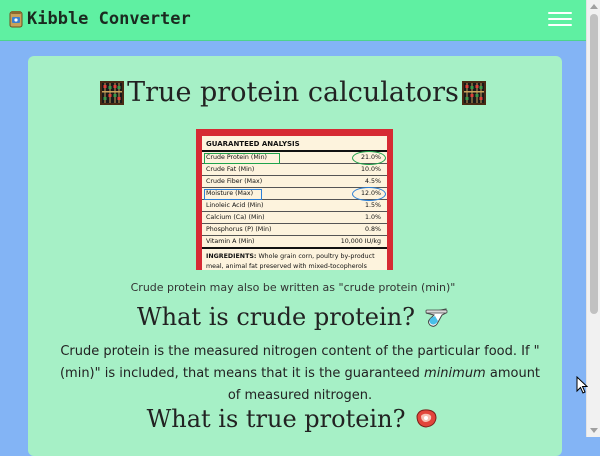 This screenshot has height=456, width=600. I want to click on scrollbar-thumb, so click(594, 164).